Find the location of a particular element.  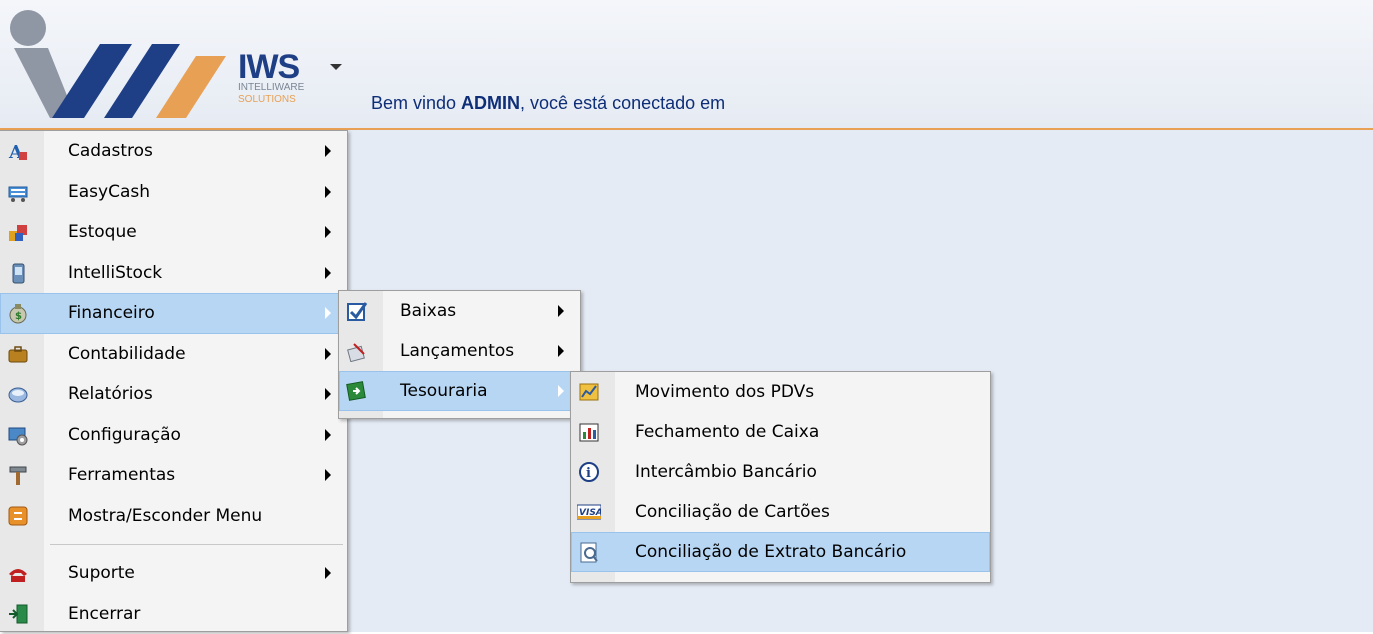

submenu-item-intercambio-bancario: i Intercâmbio Bancário is located at coordinates (780, 472).